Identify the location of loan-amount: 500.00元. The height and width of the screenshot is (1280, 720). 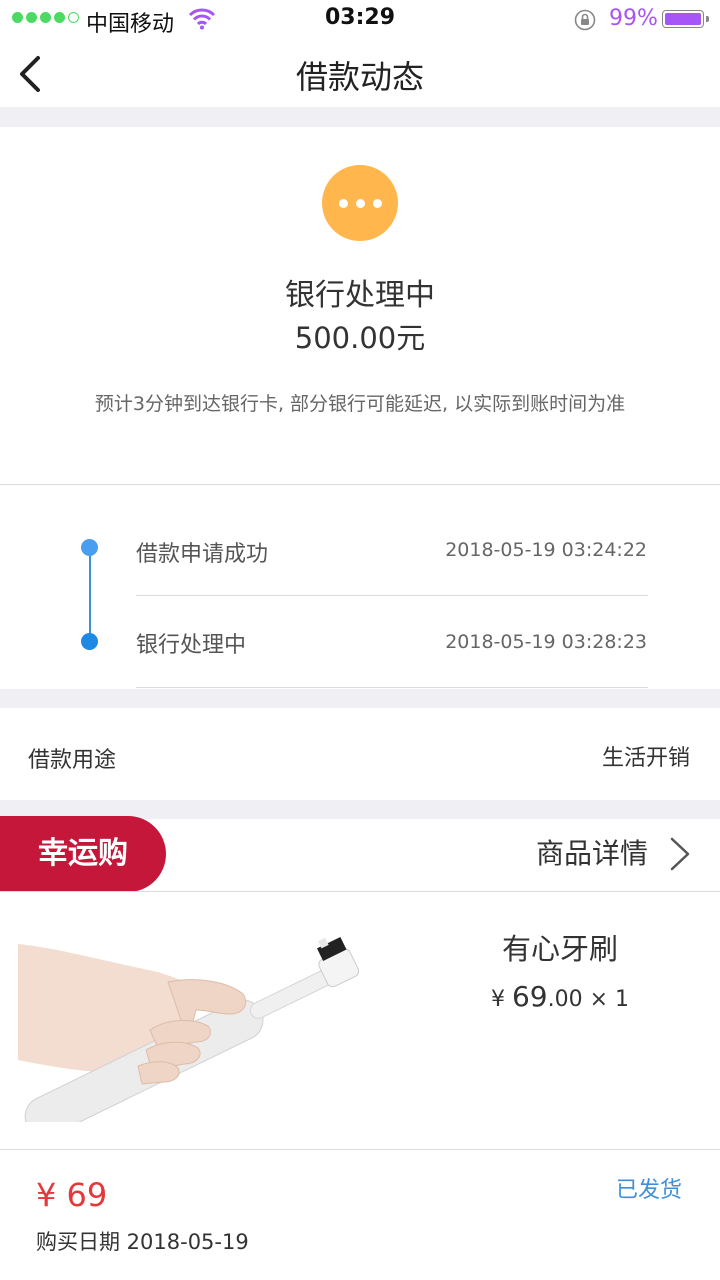
(360, 338).